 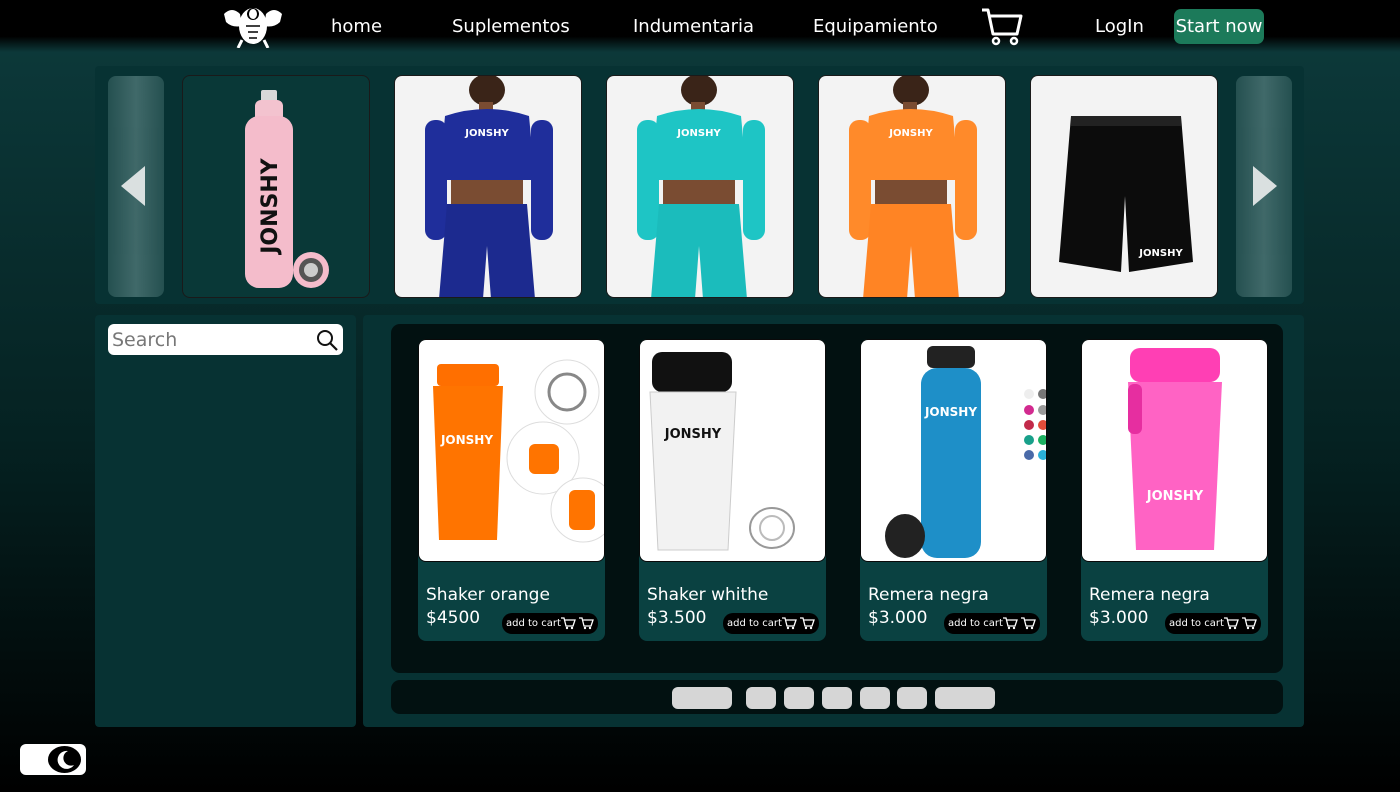 I want to click on carousel-next-button, so click(x=1264, y=186).